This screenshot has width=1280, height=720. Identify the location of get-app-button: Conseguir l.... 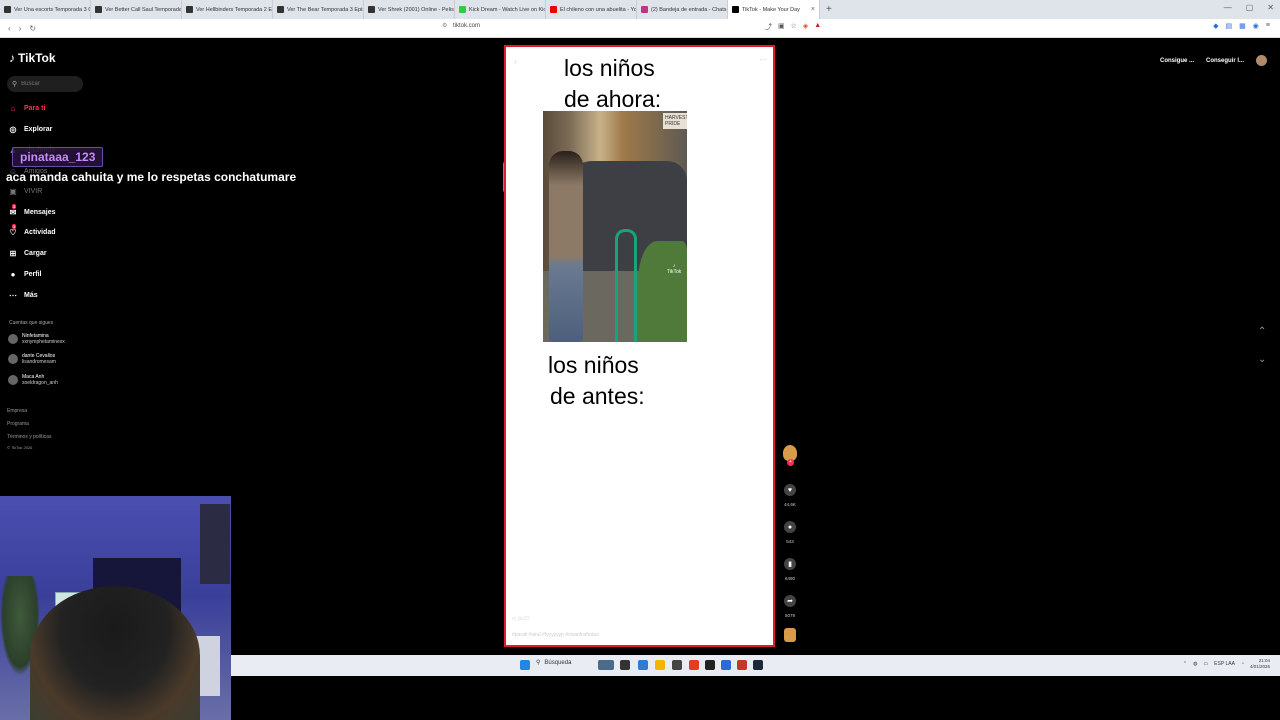
(1225, 61).